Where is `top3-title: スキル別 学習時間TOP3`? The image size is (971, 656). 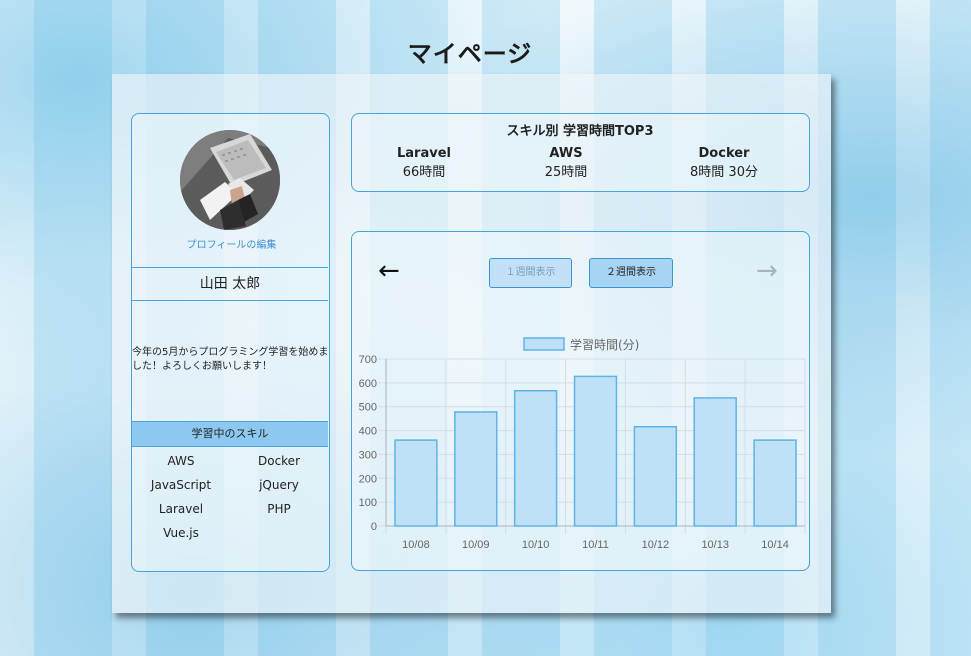 top3-title: スキル別 学習時間TOP3 is located at coordinates (580, 131).